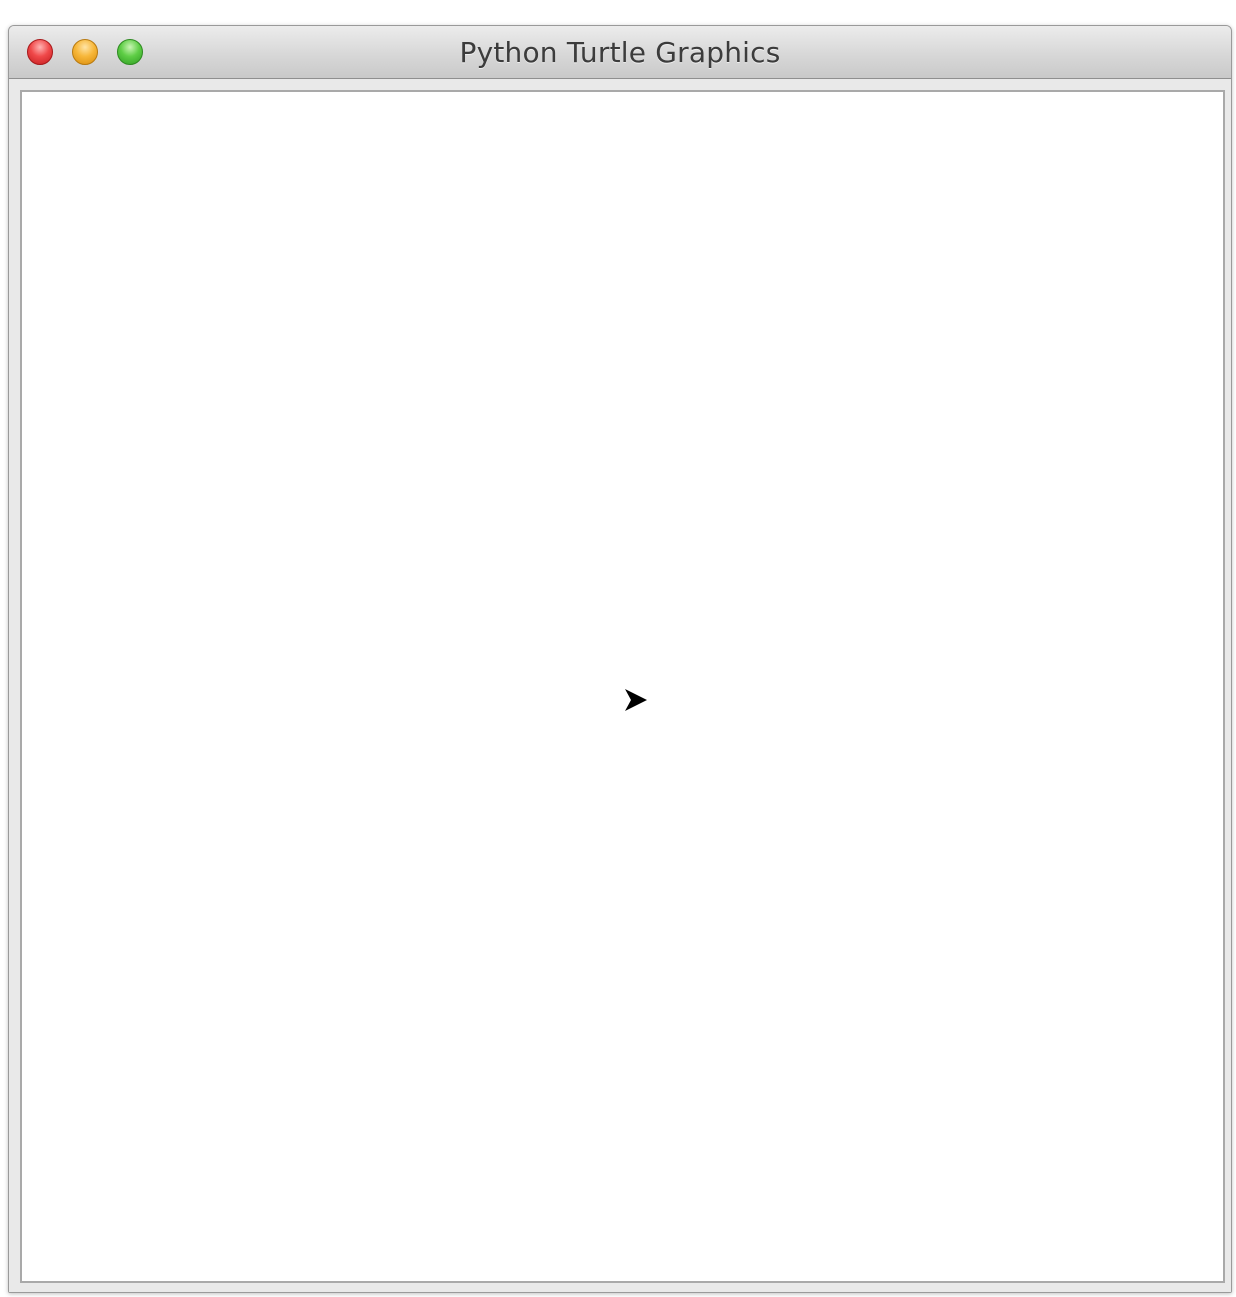 Image resolution: width=1236 pixels, height=1297 pixels. What do you see at coordinates (636, 700) in the screenshot?
I see `arrow-turtle-icon` at bounding box center [636, 700].